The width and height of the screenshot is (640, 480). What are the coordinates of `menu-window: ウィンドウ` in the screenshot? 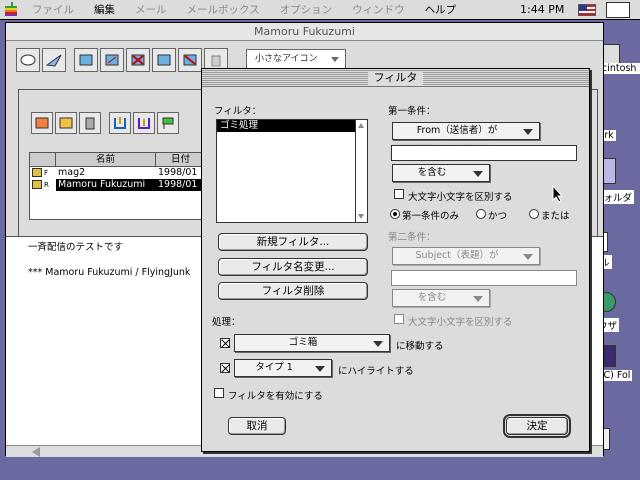 It's located at (378, 10).